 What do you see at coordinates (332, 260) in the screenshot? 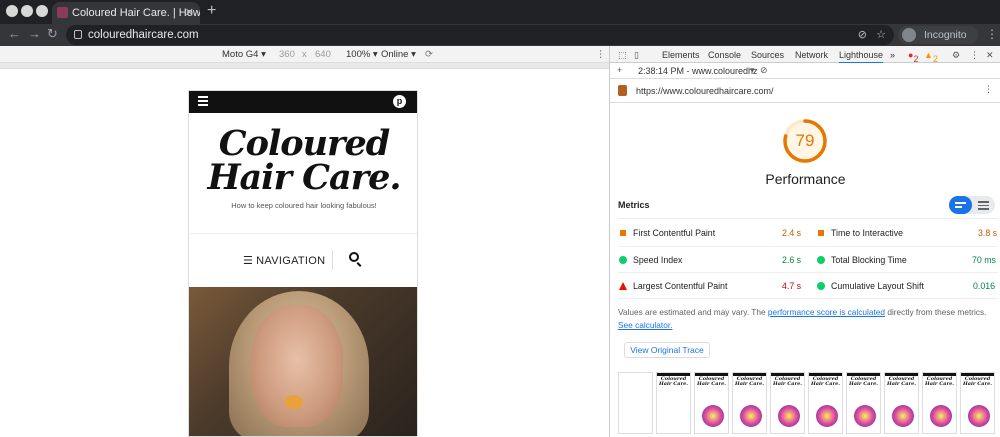
I see `nav-divider` at bounding box center [332, 260].